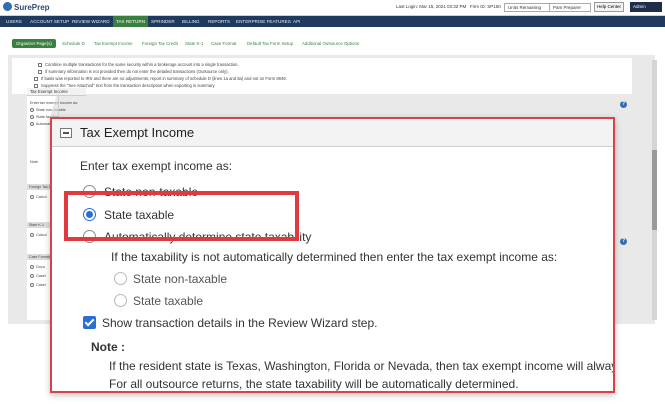  I want to click on nav-api: API, so click(296, 21).